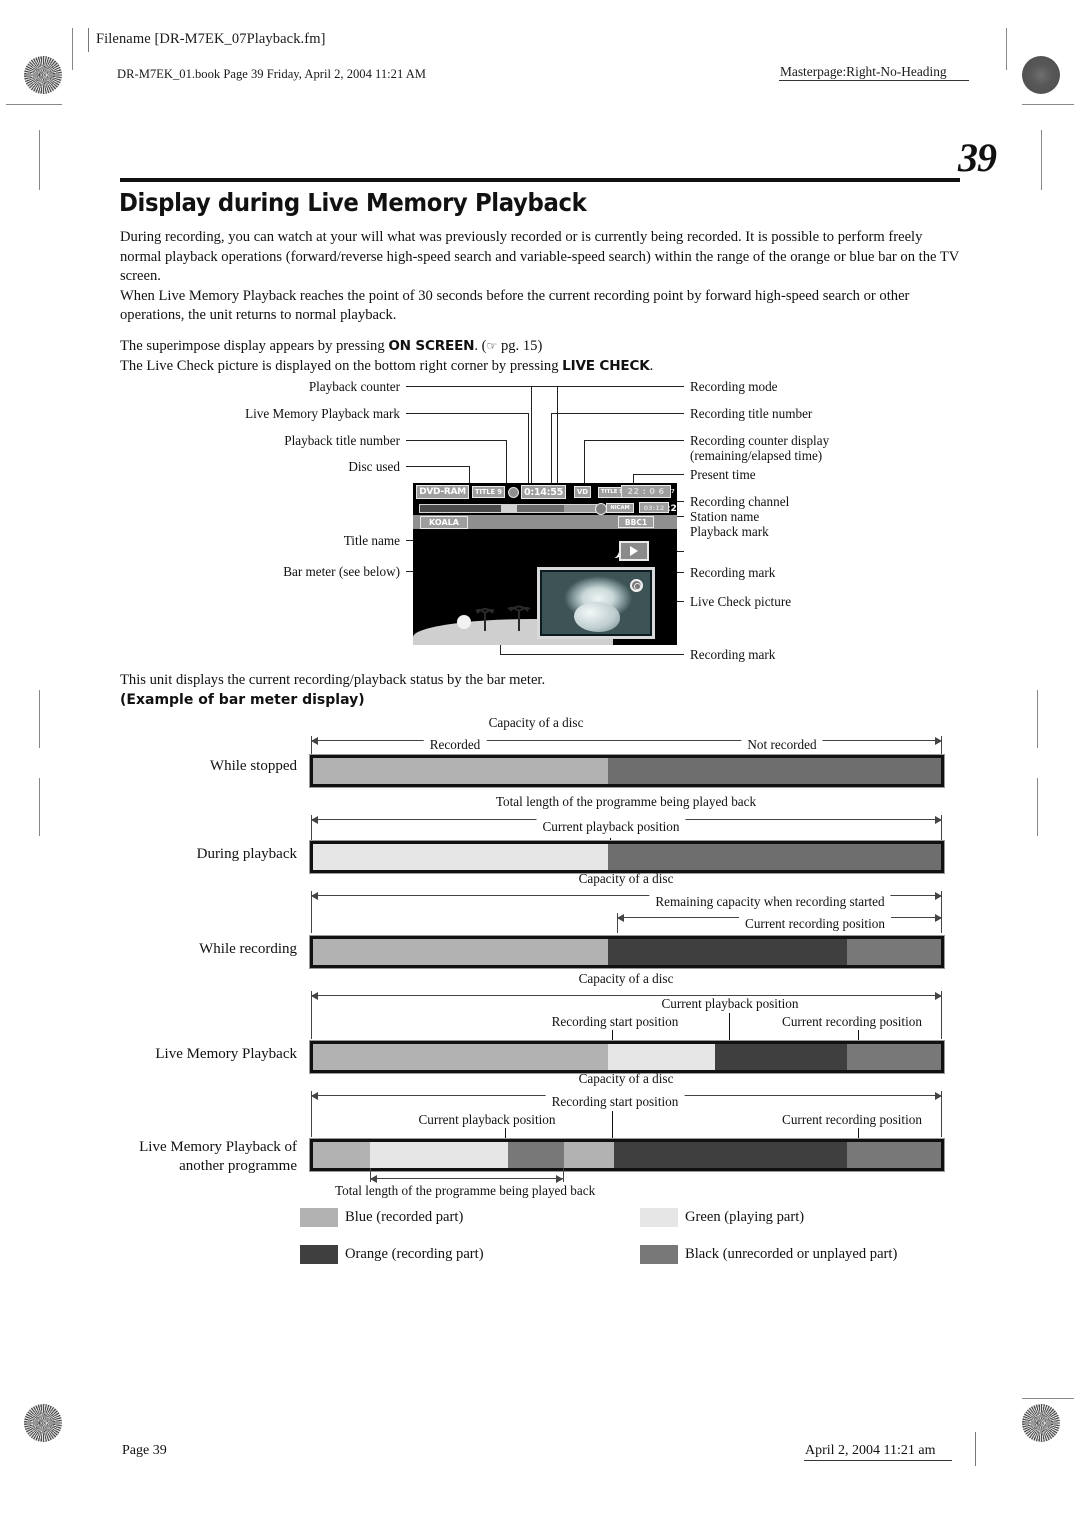  What do you see at coordinates (246, 854) in the screenshot?
I see `row-label-during-playback: During playback` at bounding box center [246, 854].